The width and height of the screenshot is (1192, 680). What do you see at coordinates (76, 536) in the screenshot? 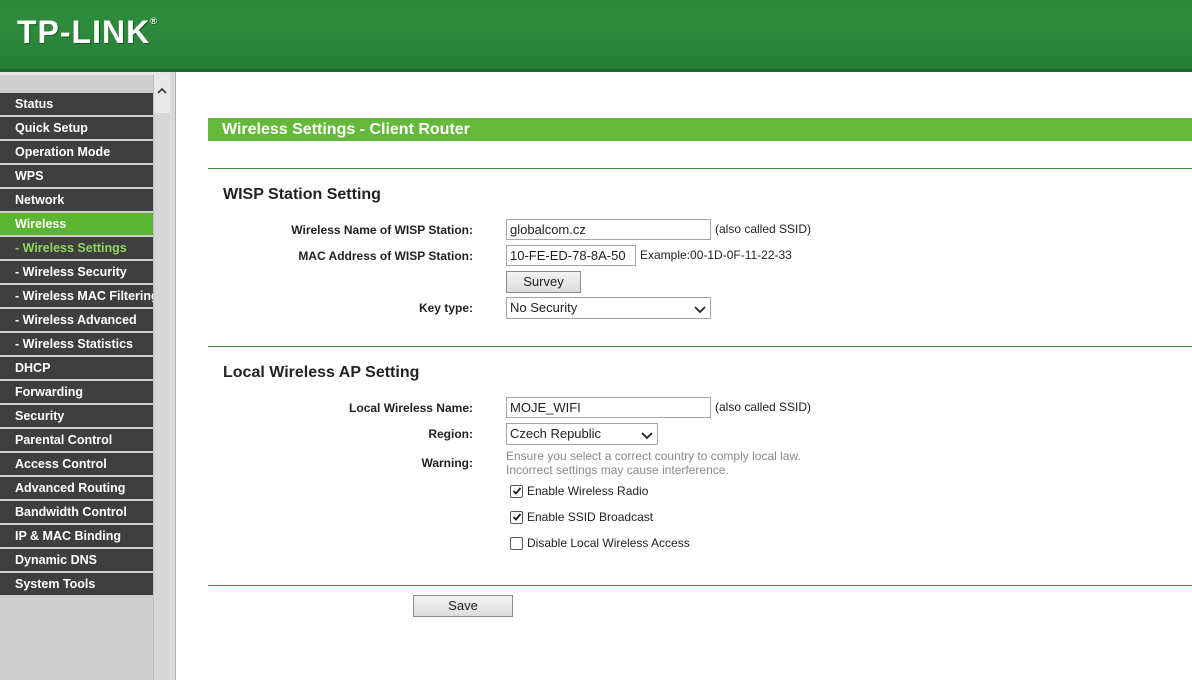
I see `sidebar-item-ip-mac-binding: IP & MAC Binding` at bounding box center [76, 536].